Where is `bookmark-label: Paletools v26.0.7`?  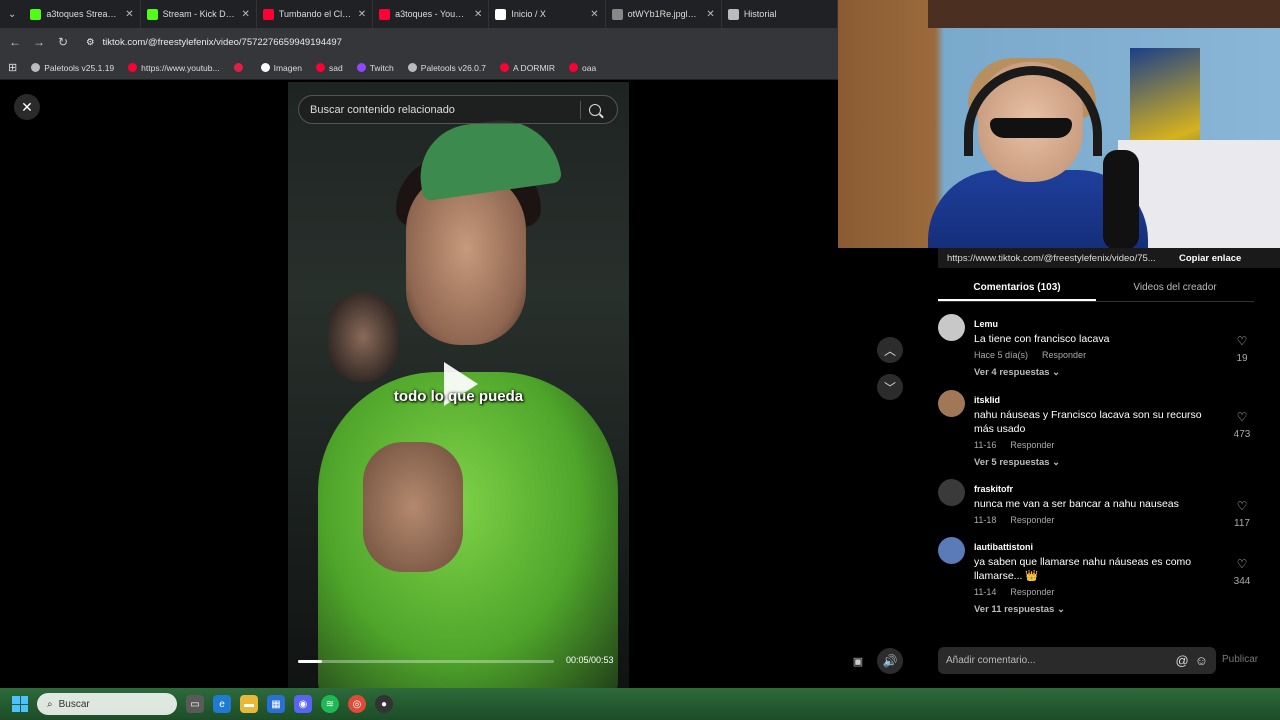 bookmark-label: Paletools v26.0.7 is located at coordinates (453, 68).